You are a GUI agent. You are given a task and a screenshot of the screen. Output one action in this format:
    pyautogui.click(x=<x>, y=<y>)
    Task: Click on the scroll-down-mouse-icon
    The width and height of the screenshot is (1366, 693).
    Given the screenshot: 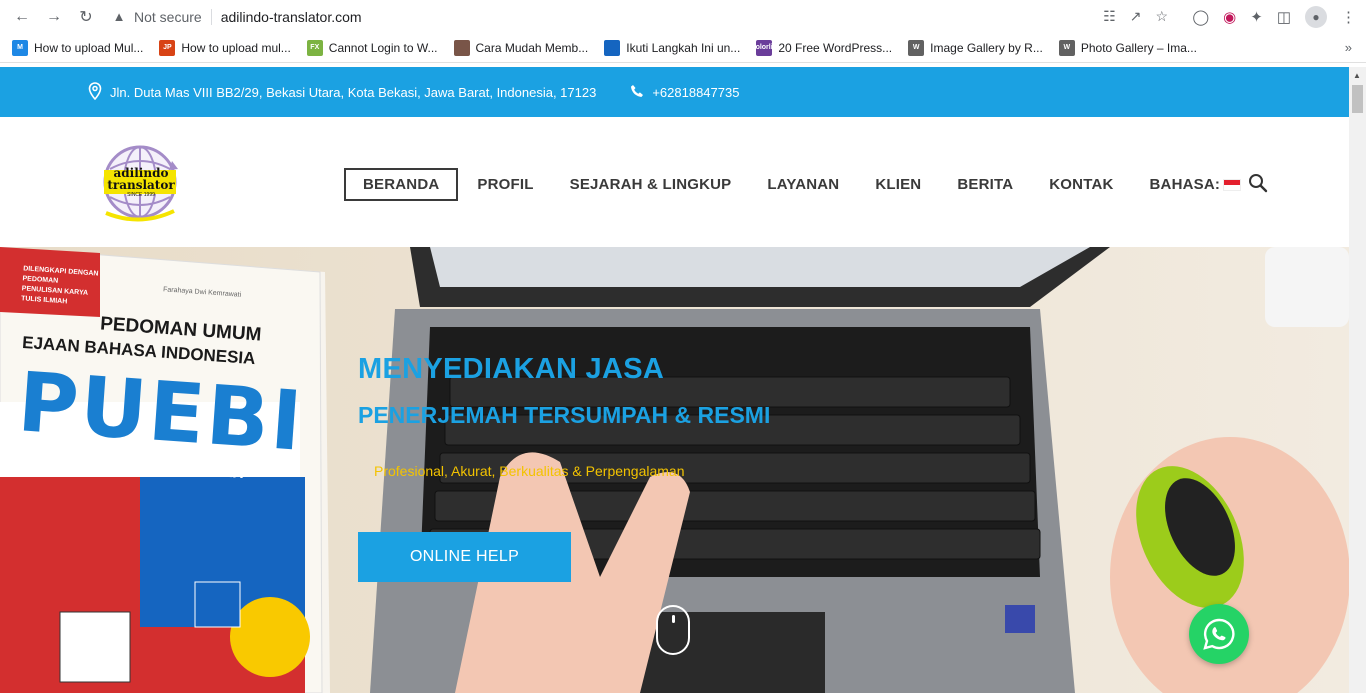 What is the action you would take?
    pyautogui.click(x=673, y=630)
    